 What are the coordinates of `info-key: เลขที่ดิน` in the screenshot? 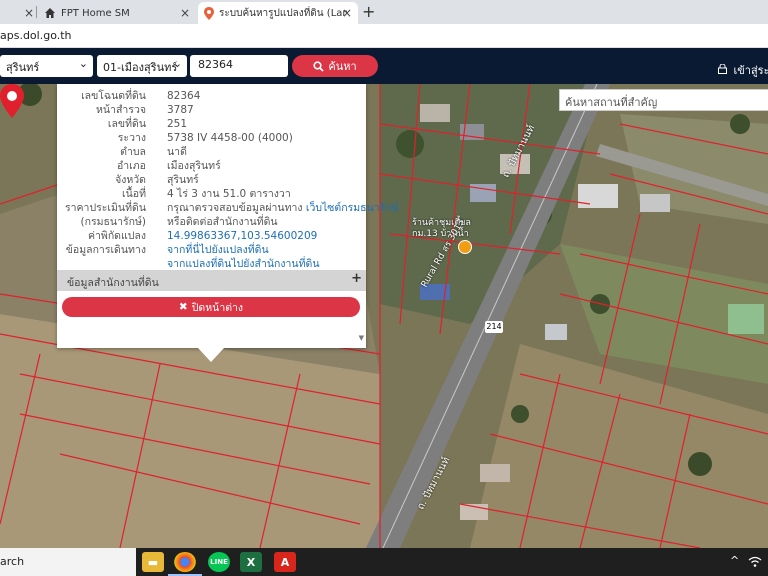 It's located at (126, 124).